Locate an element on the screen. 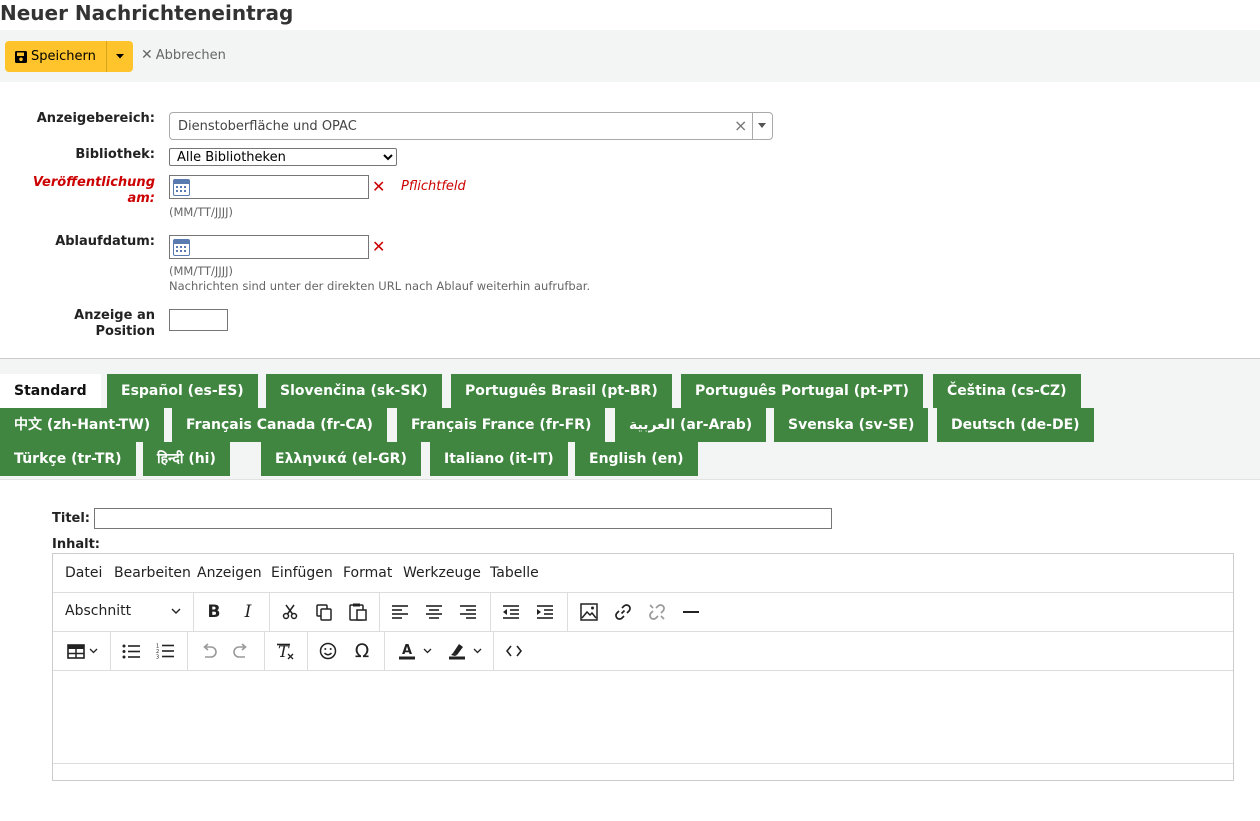 Image resolution: width=1260 pixels, height=821 pixels. tab-ar-arab: العربية (ar-Arab) is located at coordinates (691, 425).